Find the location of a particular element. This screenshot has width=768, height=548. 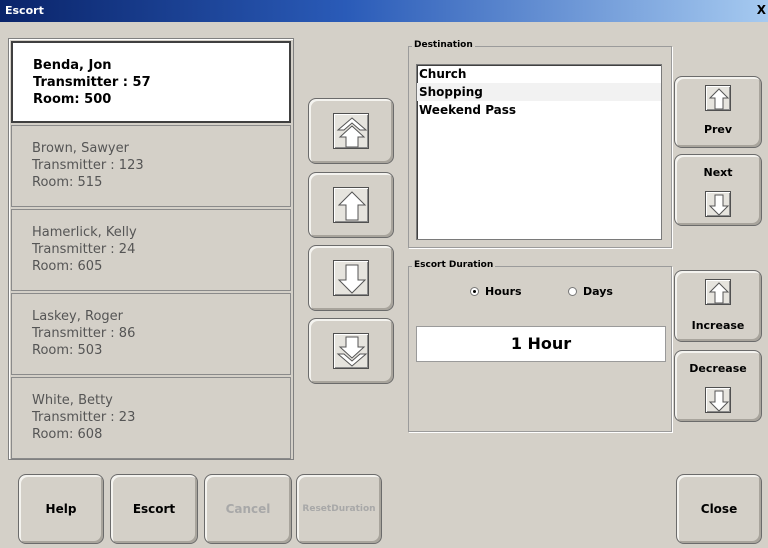

close-label: Close is located at coordinates (719, 509).